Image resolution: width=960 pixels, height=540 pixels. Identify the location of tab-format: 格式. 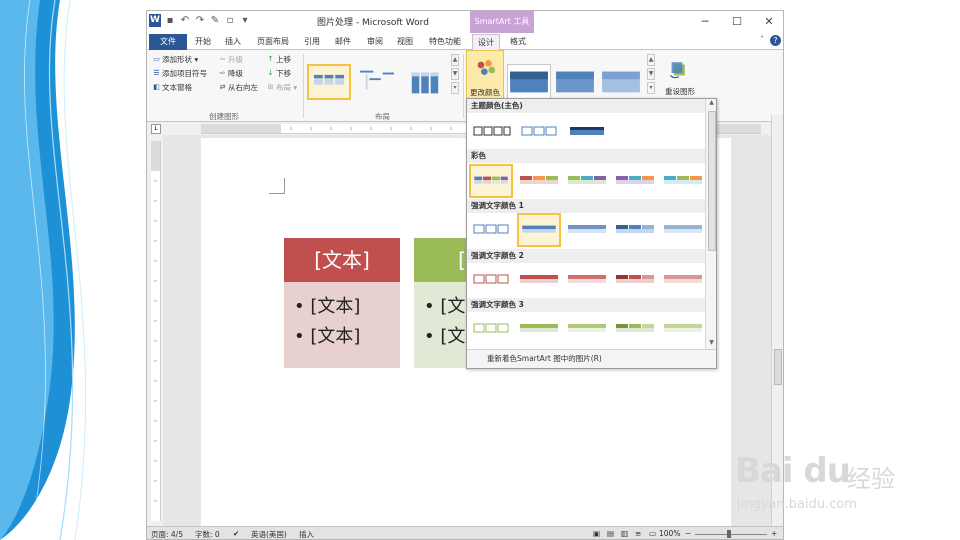
(518, 42).